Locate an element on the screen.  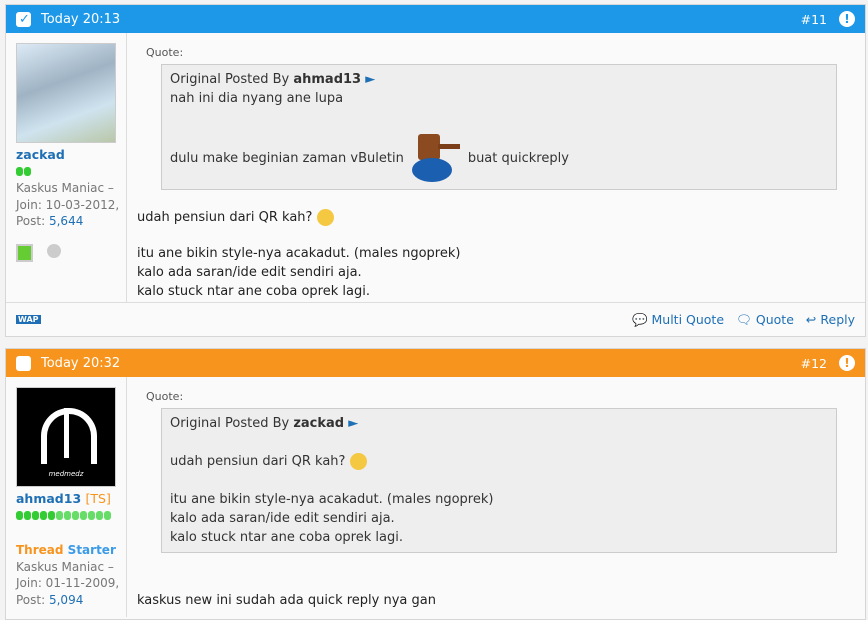
quote-line: dulu make beginian zaman vBuletin is located at coordinates (287, 158).